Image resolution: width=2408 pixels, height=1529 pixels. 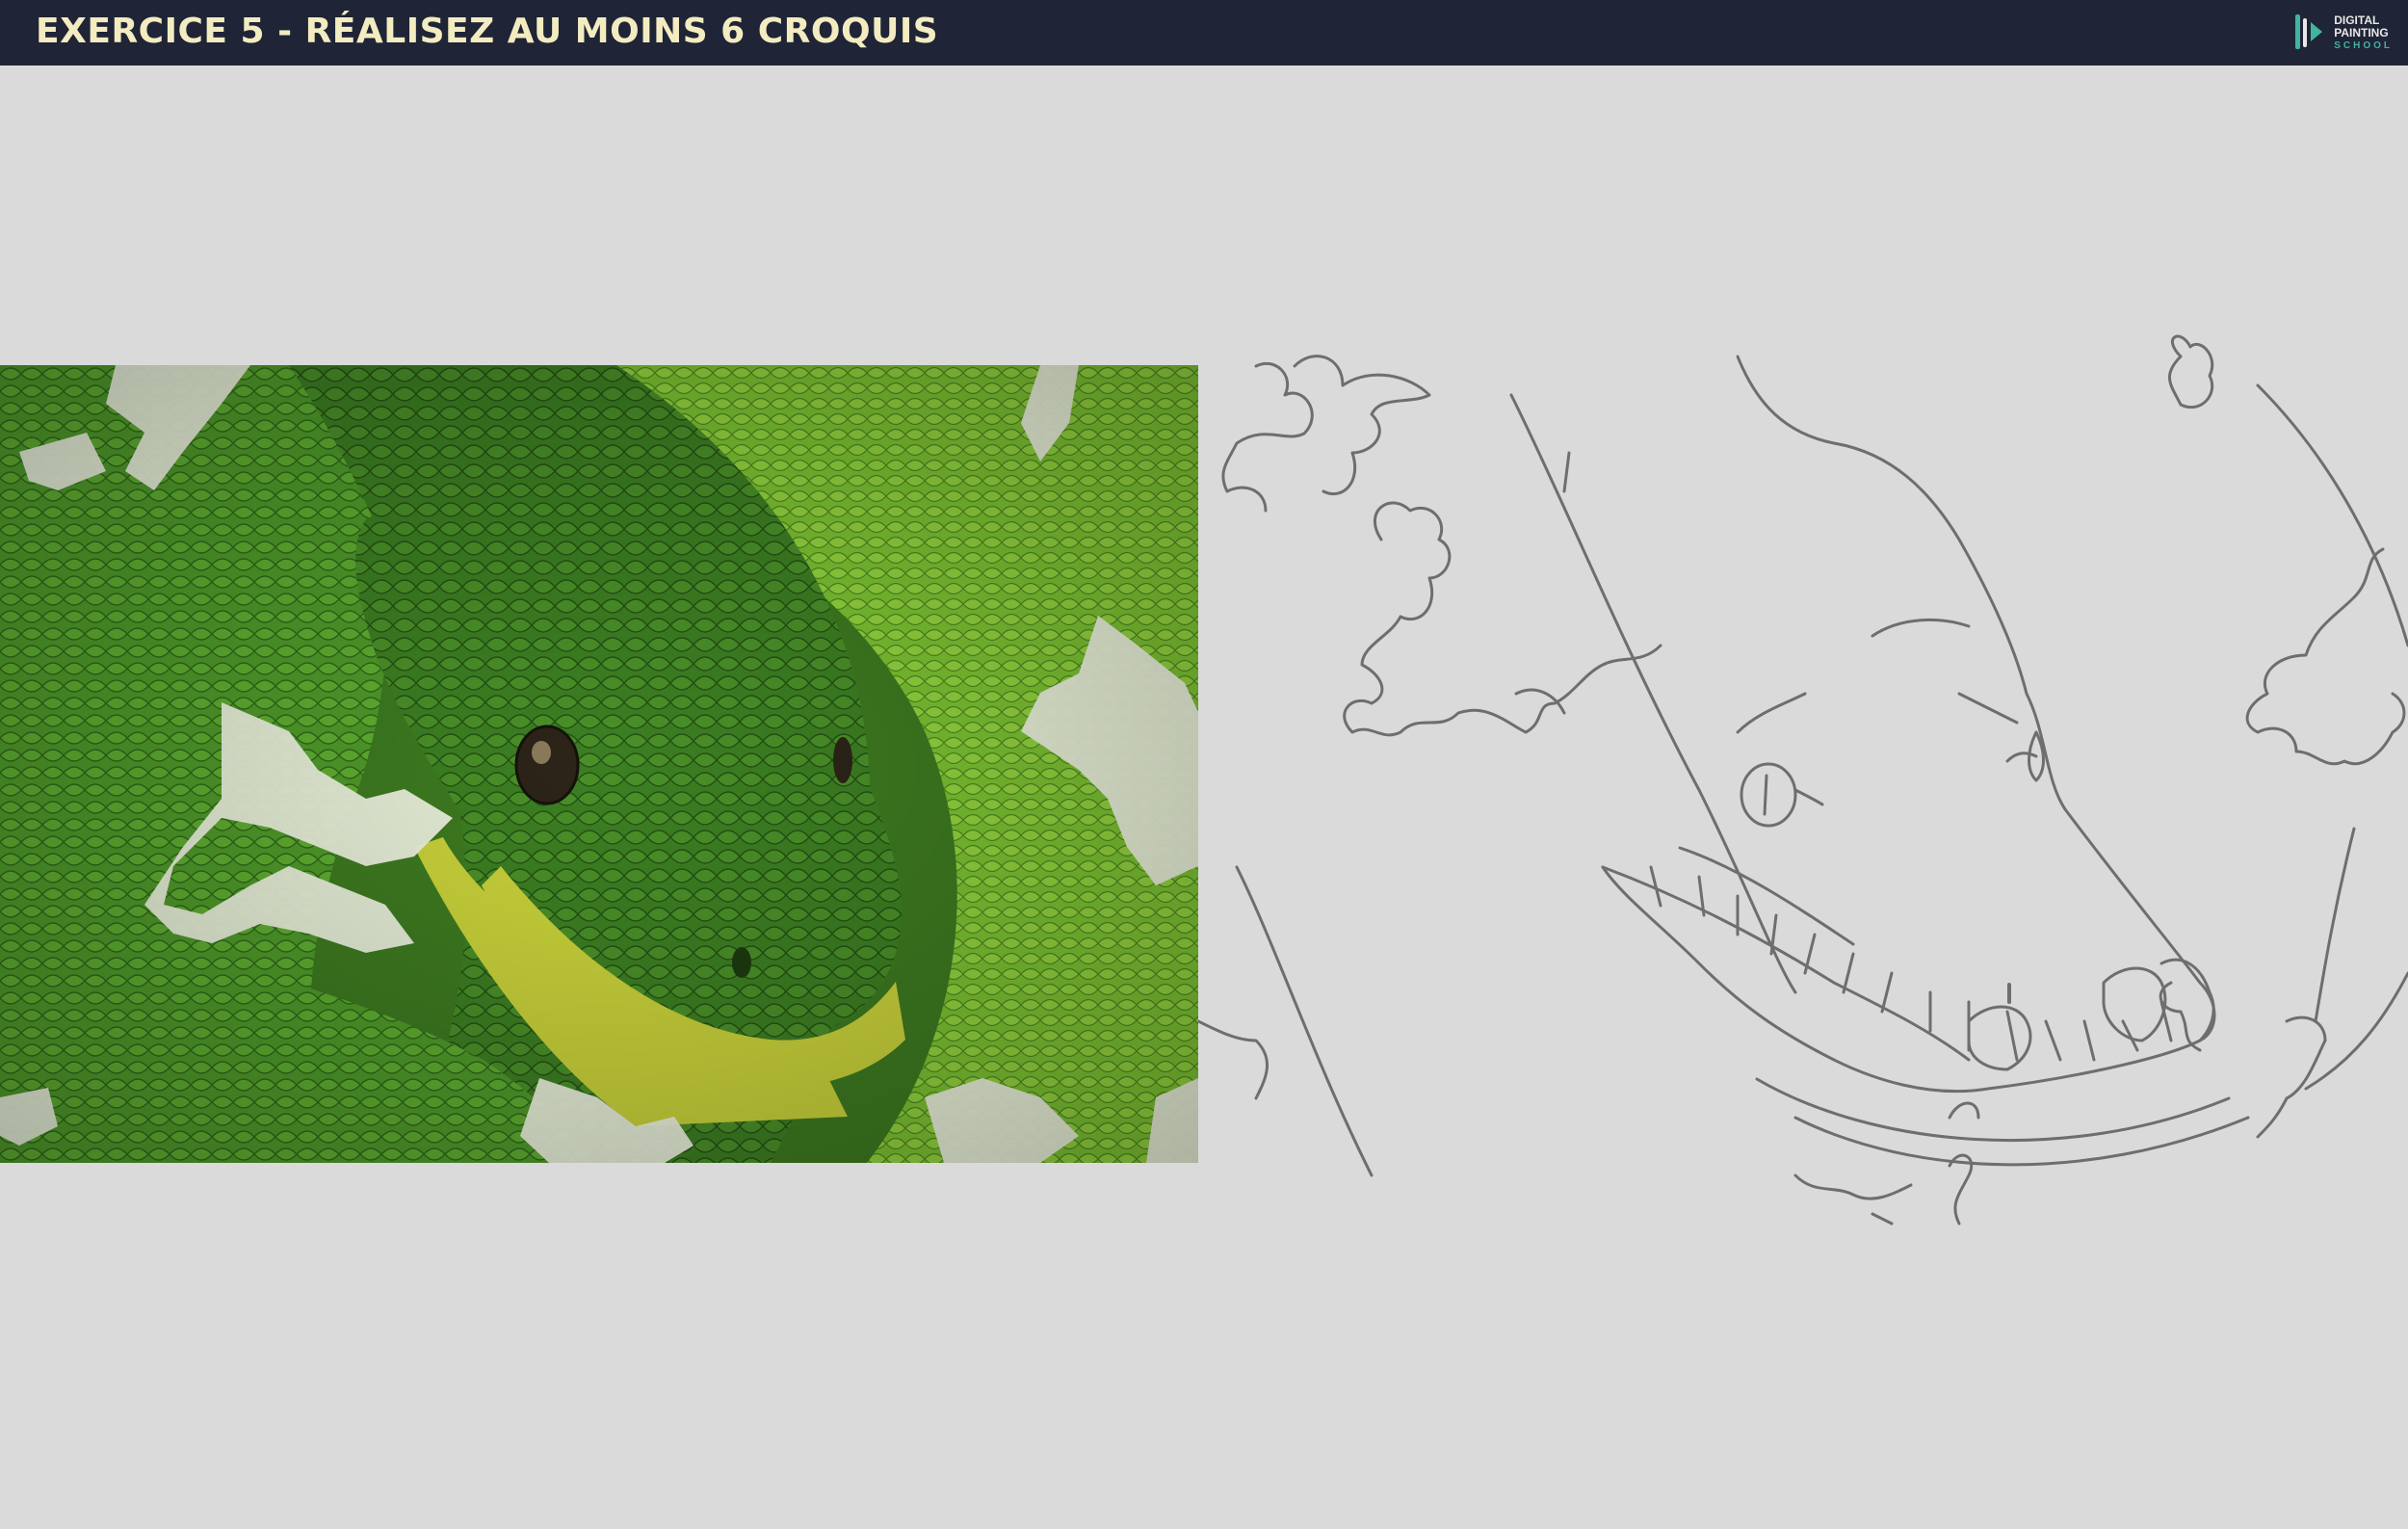 What do you see at coordinates (487, 31) in the screenshot?
I see `page-title: EXERCICE 5 - RÉALISEZ AU MOINS 6 CROQUIS` at bounding box center [487, 31].